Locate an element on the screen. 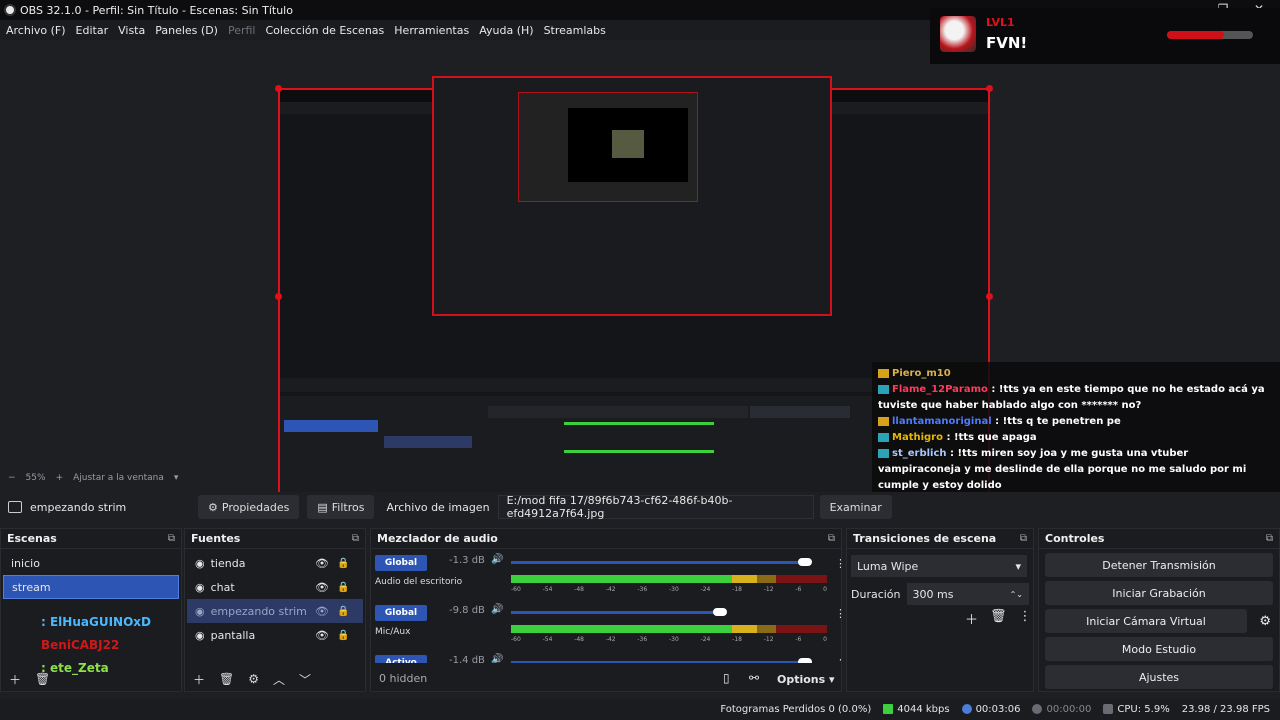 The width and height of the screenshot is (1280, 720). menu-item: Archivo (F) is located at coordinates (36, 30).